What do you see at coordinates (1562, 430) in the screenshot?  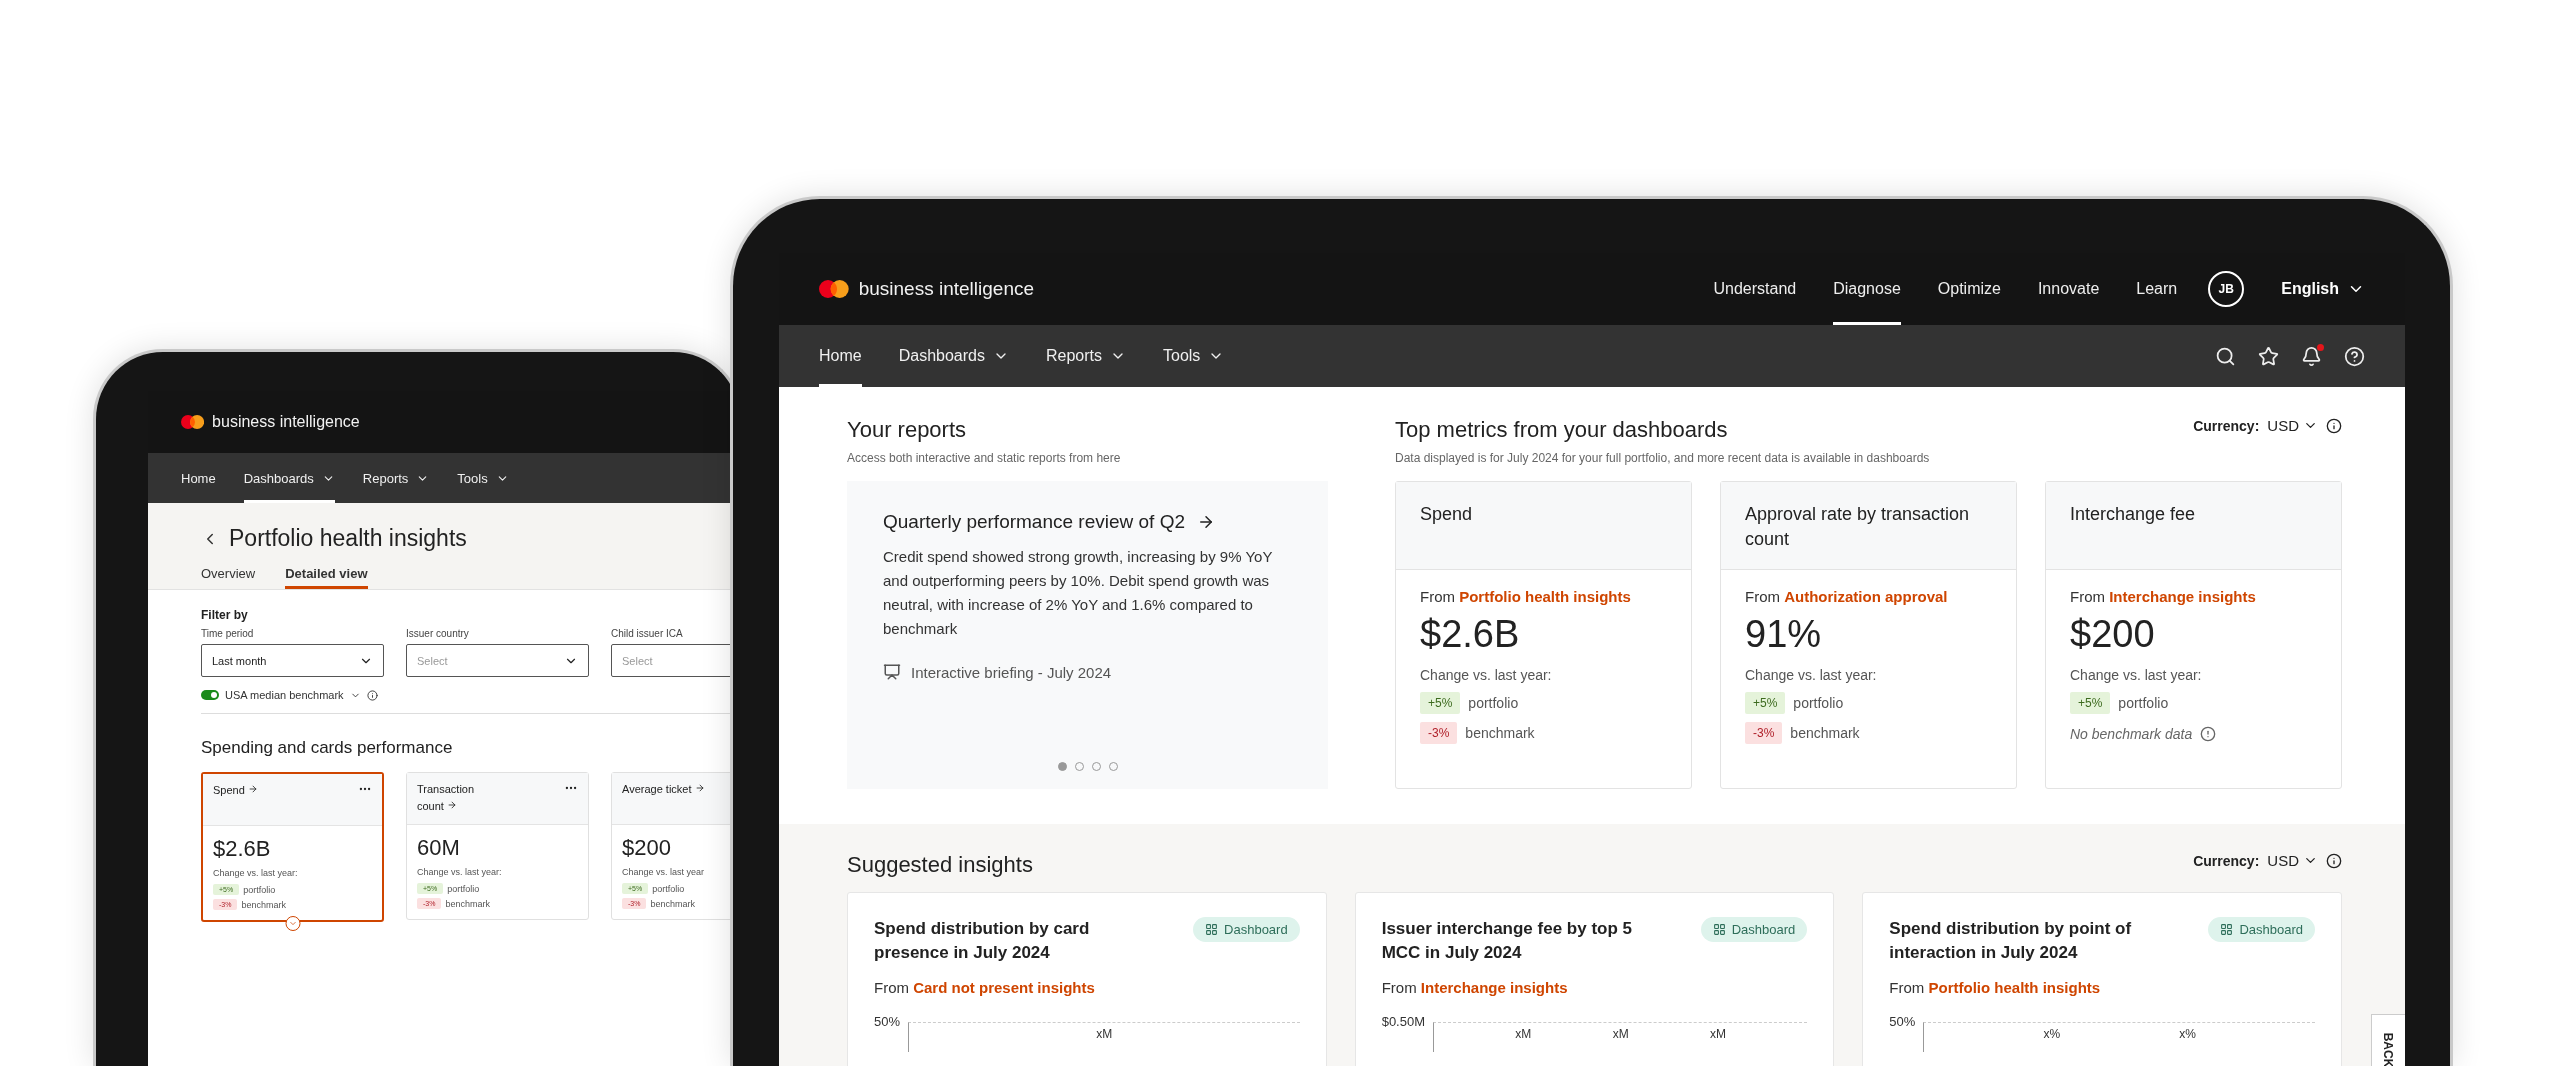 I see `section-title: Top metrics from your dashboards` at bounding box center [1562, 430].